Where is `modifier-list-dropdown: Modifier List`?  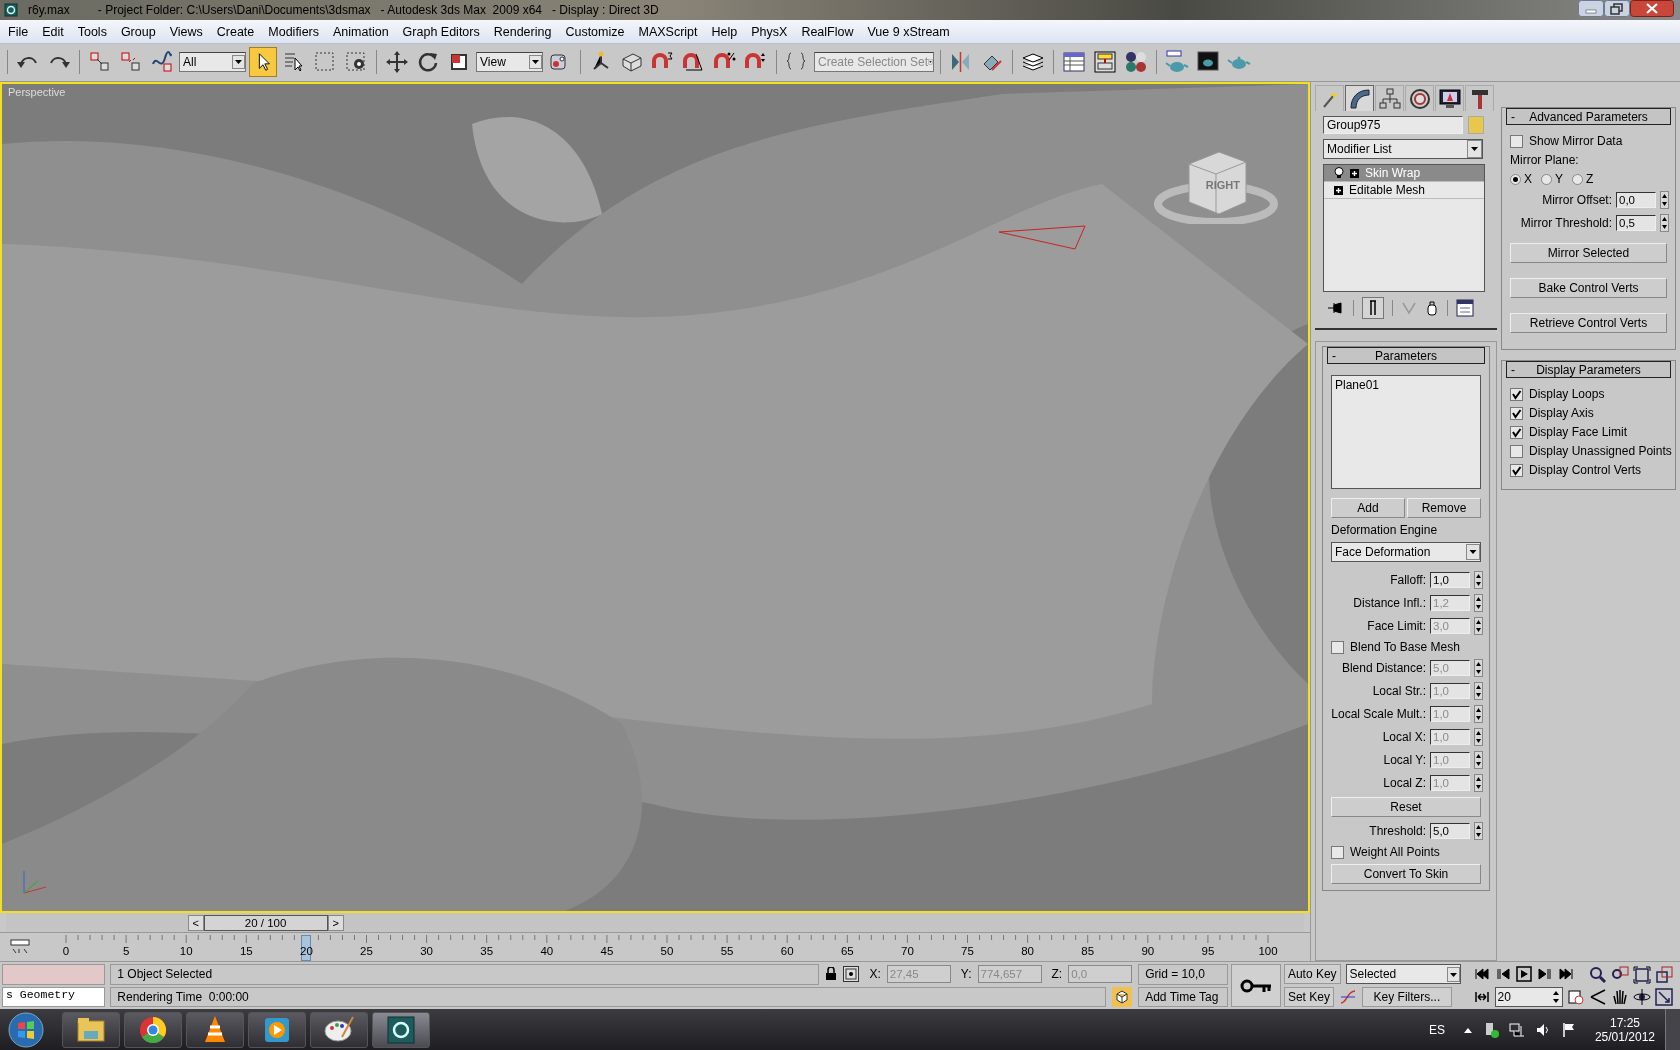 modifier-list-dropdown: Modifier List is located at coordinates (1403, 149).